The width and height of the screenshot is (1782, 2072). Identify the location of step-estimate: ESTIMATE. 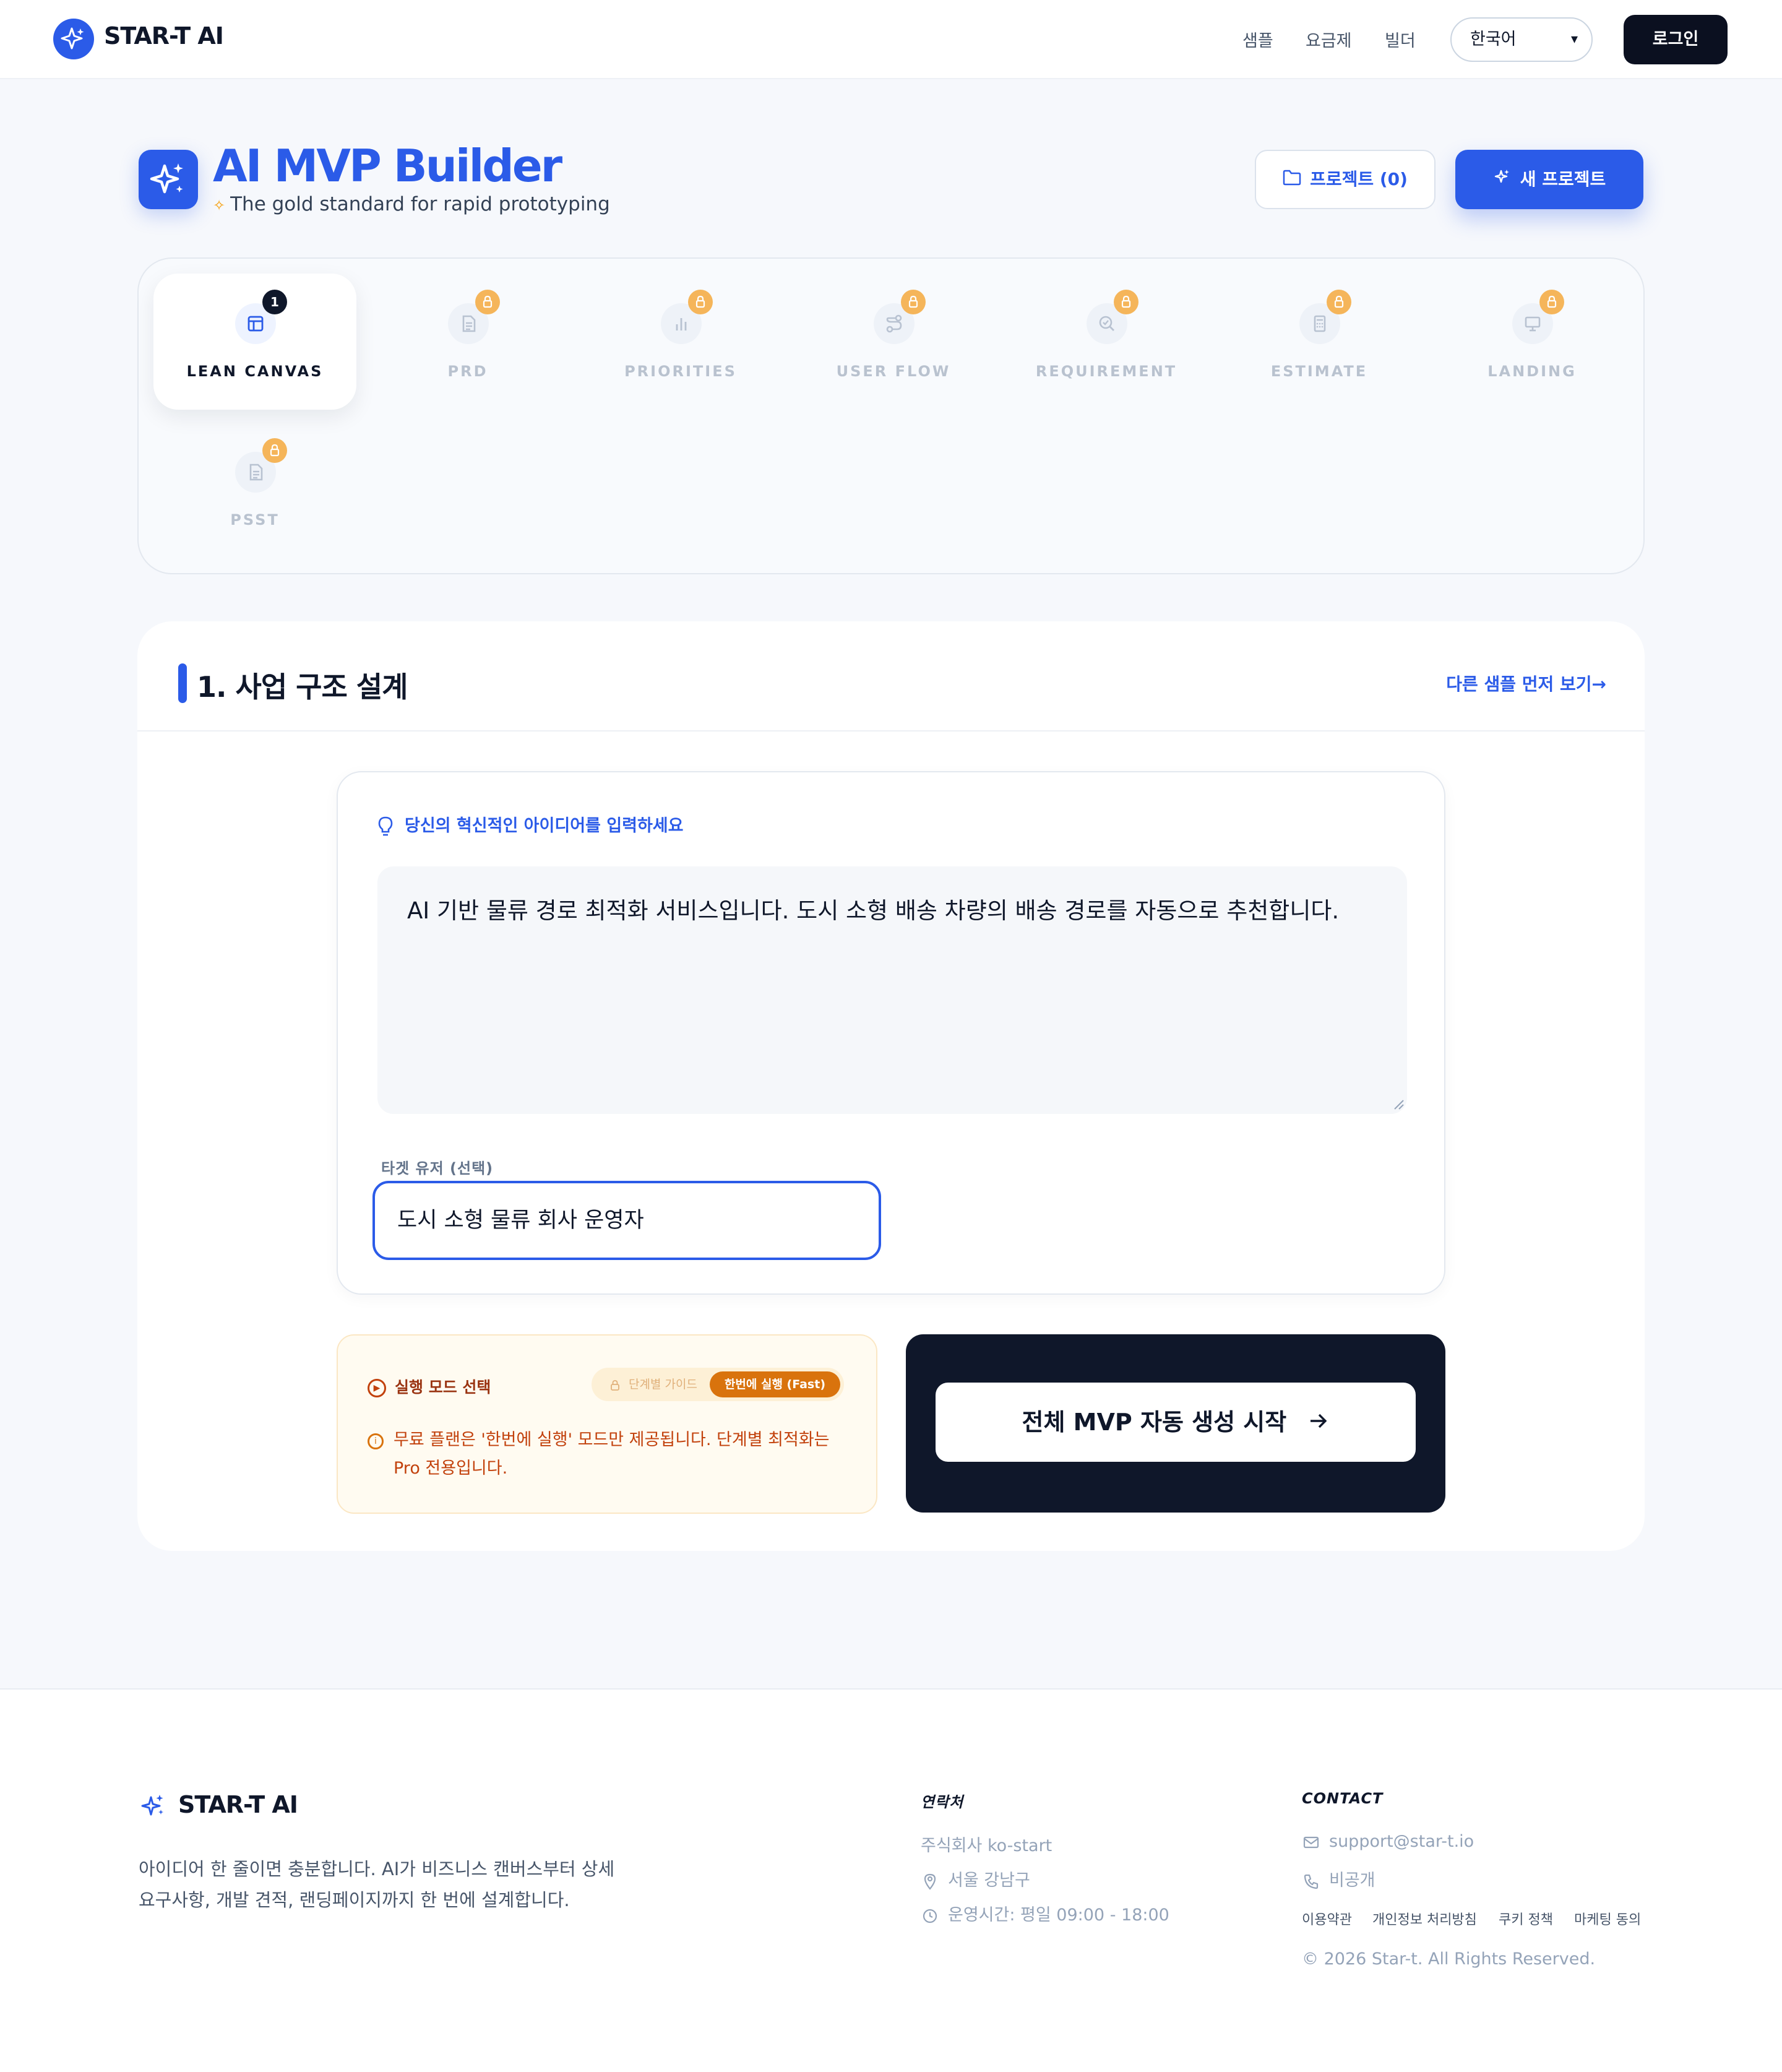
(1320, 342).